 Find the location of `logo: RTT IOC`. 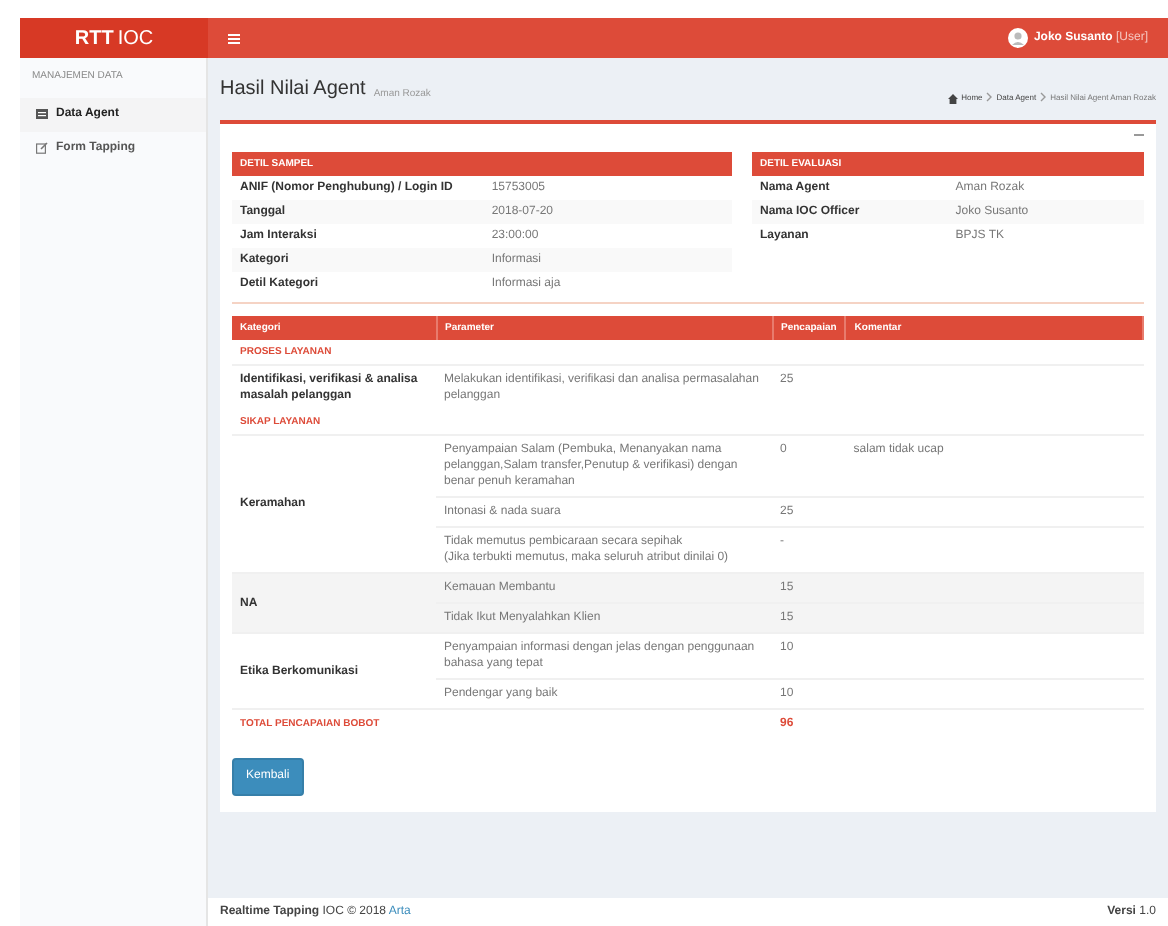

logo: RTT IOC is located at coordinates (114, 38).